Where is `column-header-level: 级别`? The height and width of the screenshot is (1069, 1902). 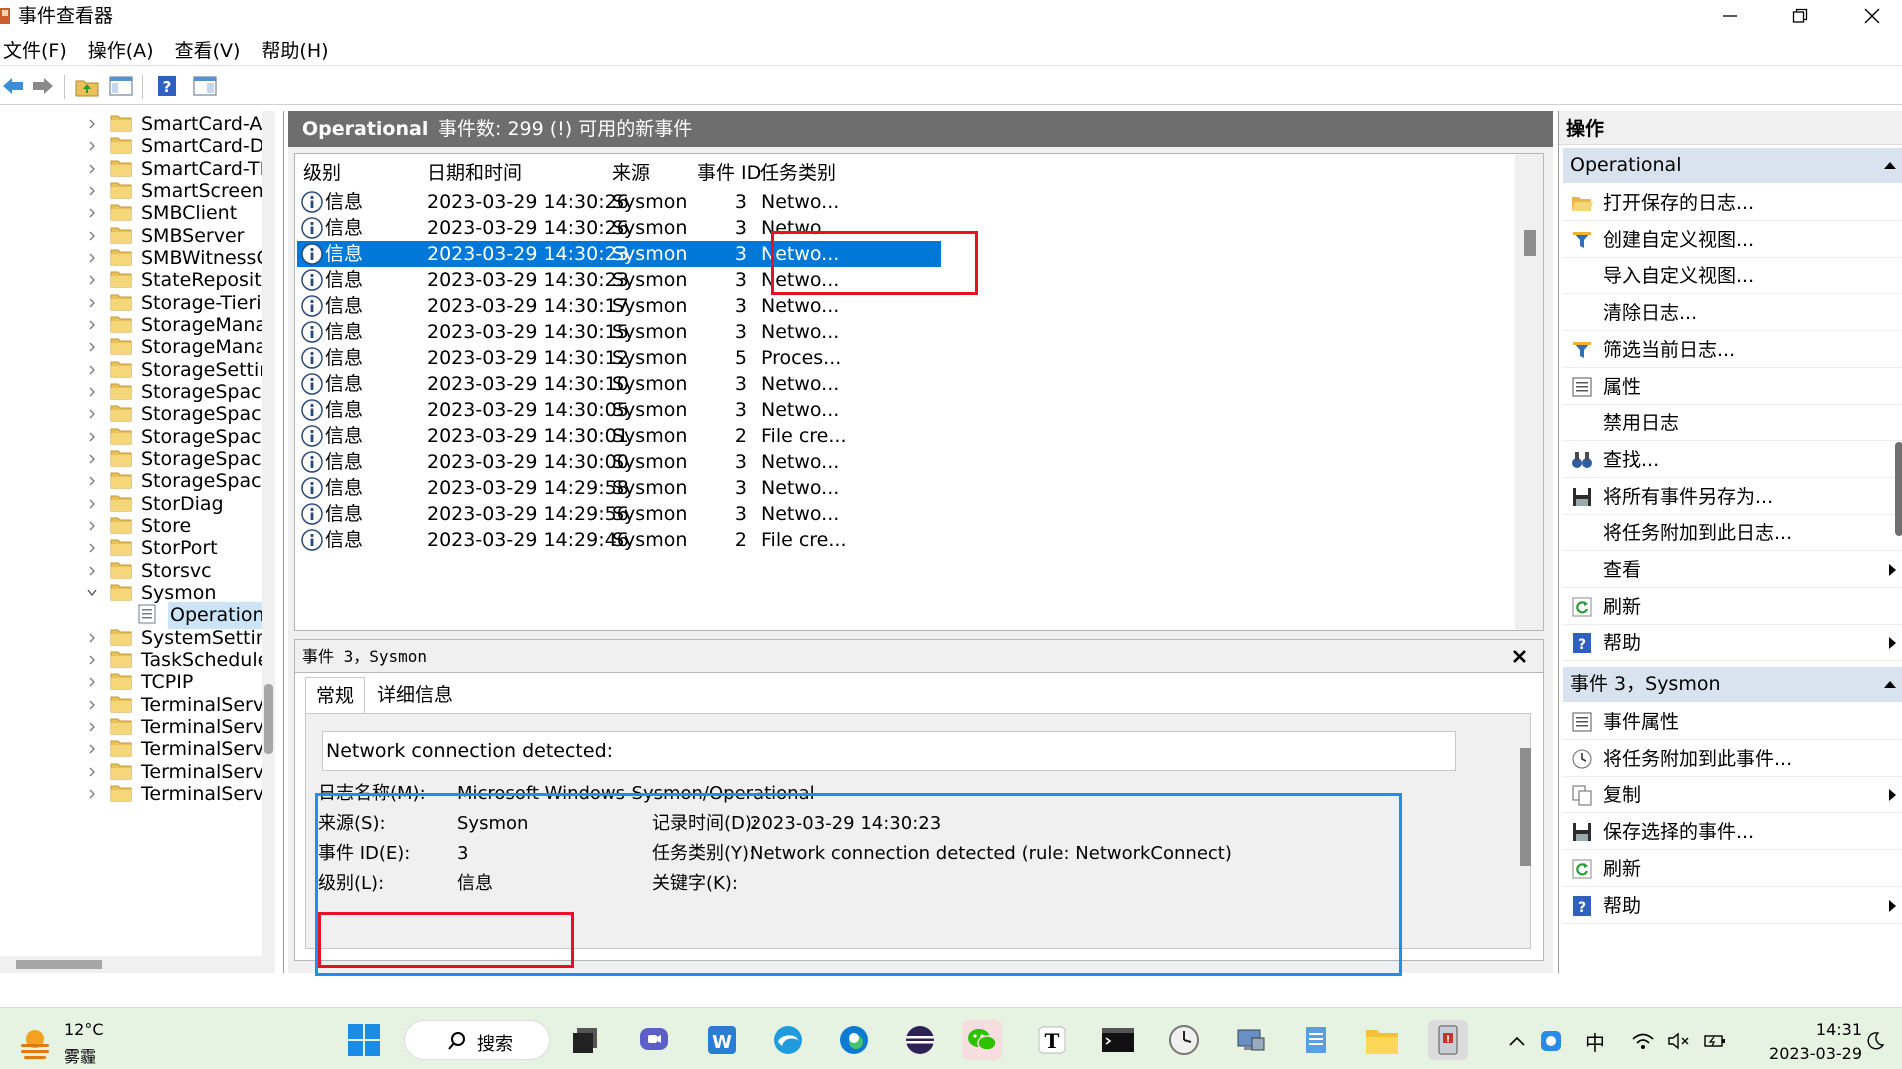 column-header-level: 级别 is located at coordinates (355, 171).